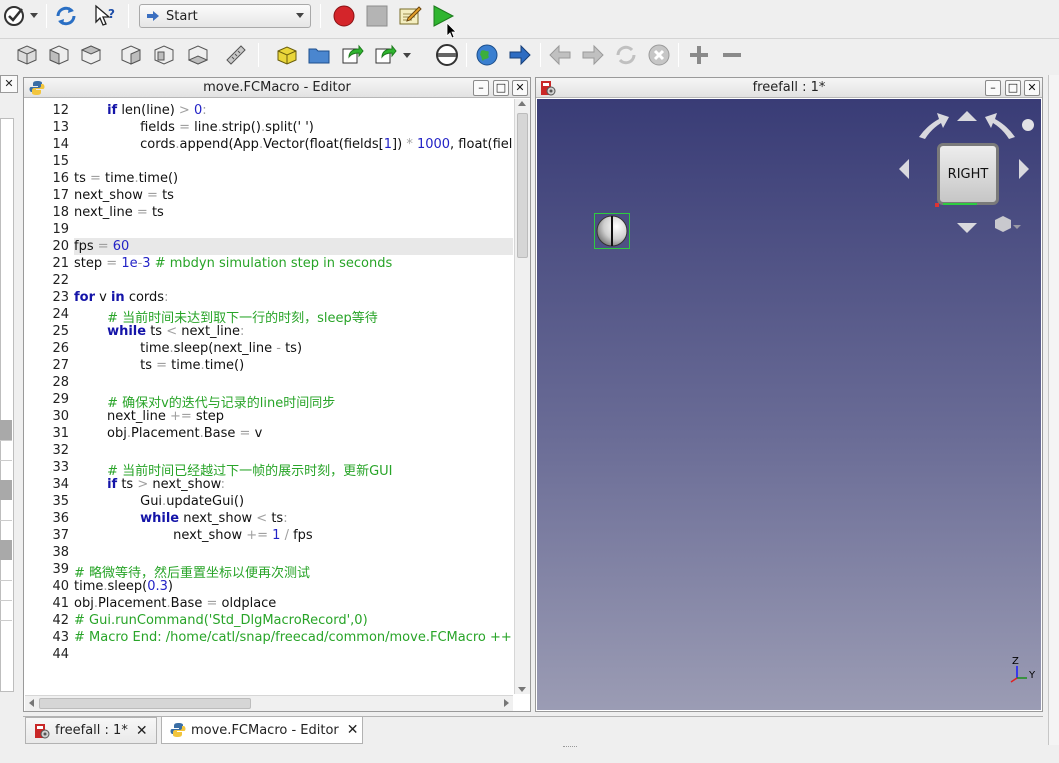  Describe the element at coordinates (522, 396) in the screenshot. I see `editor-vertical-scrollbar` at that location.